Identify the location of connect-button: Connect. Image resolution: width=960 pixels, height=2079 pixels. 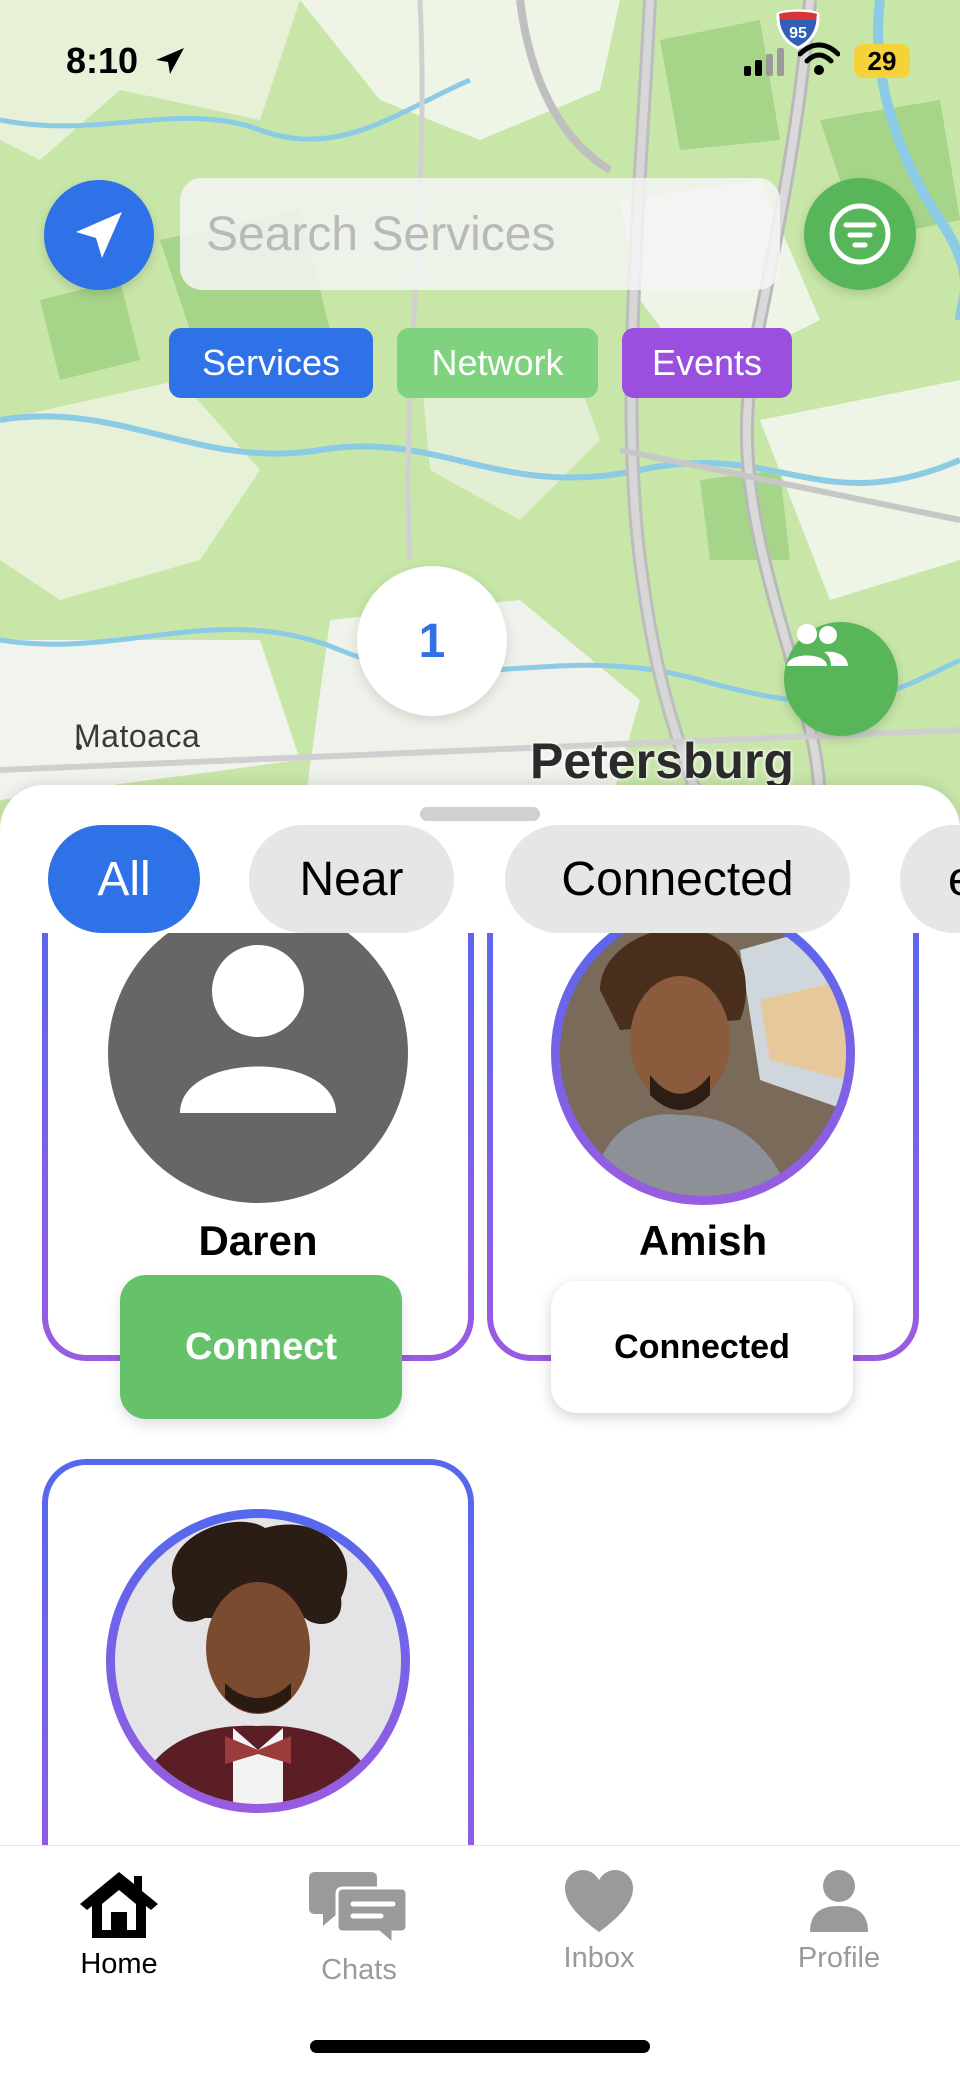
(261, 1347).